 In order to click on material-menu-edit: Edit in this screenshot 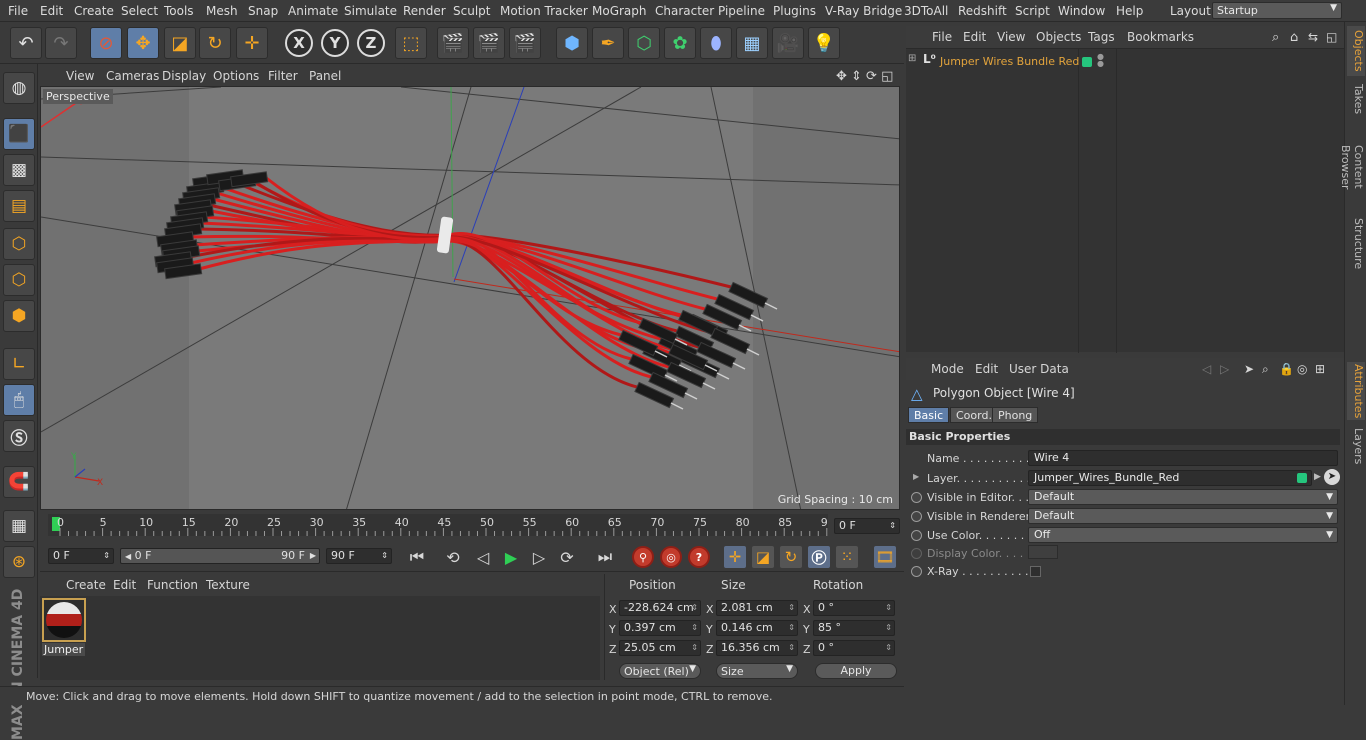, I will do `click(124, 585)`.